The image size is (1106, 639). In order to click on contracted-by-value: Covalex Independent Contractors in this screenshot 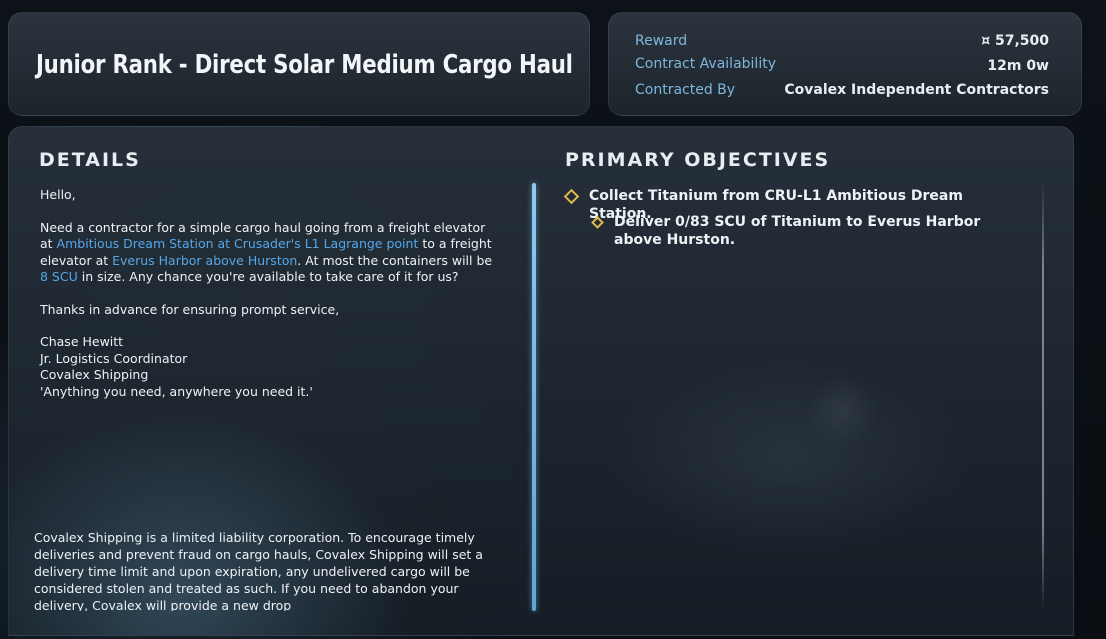, I will do `click(916, 90)`.